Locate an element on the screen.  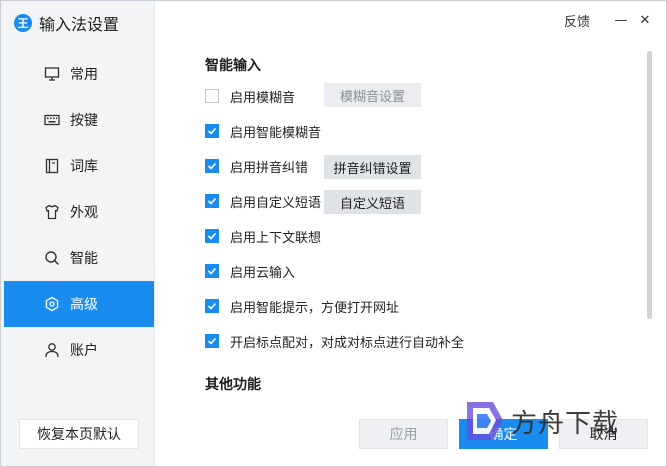
sidebar-item-advanced: 高级 is located at coordinates (79, 304).